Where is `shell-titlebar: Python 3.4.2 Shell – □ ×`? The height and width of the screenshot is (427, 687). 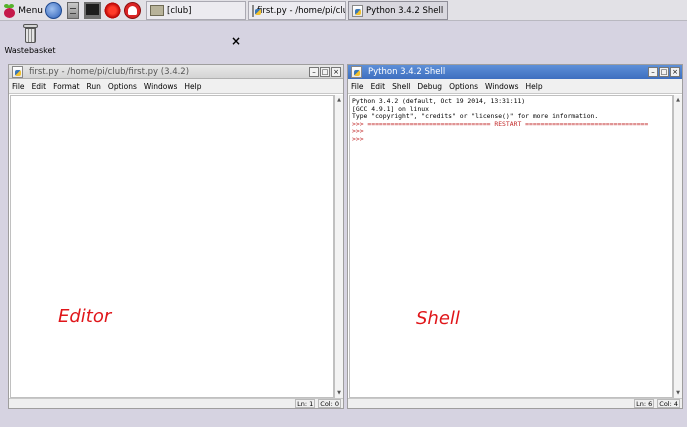 shell-titlebar: Python 3.4.2 Shell – □ × is located at coordinates (515, 72).